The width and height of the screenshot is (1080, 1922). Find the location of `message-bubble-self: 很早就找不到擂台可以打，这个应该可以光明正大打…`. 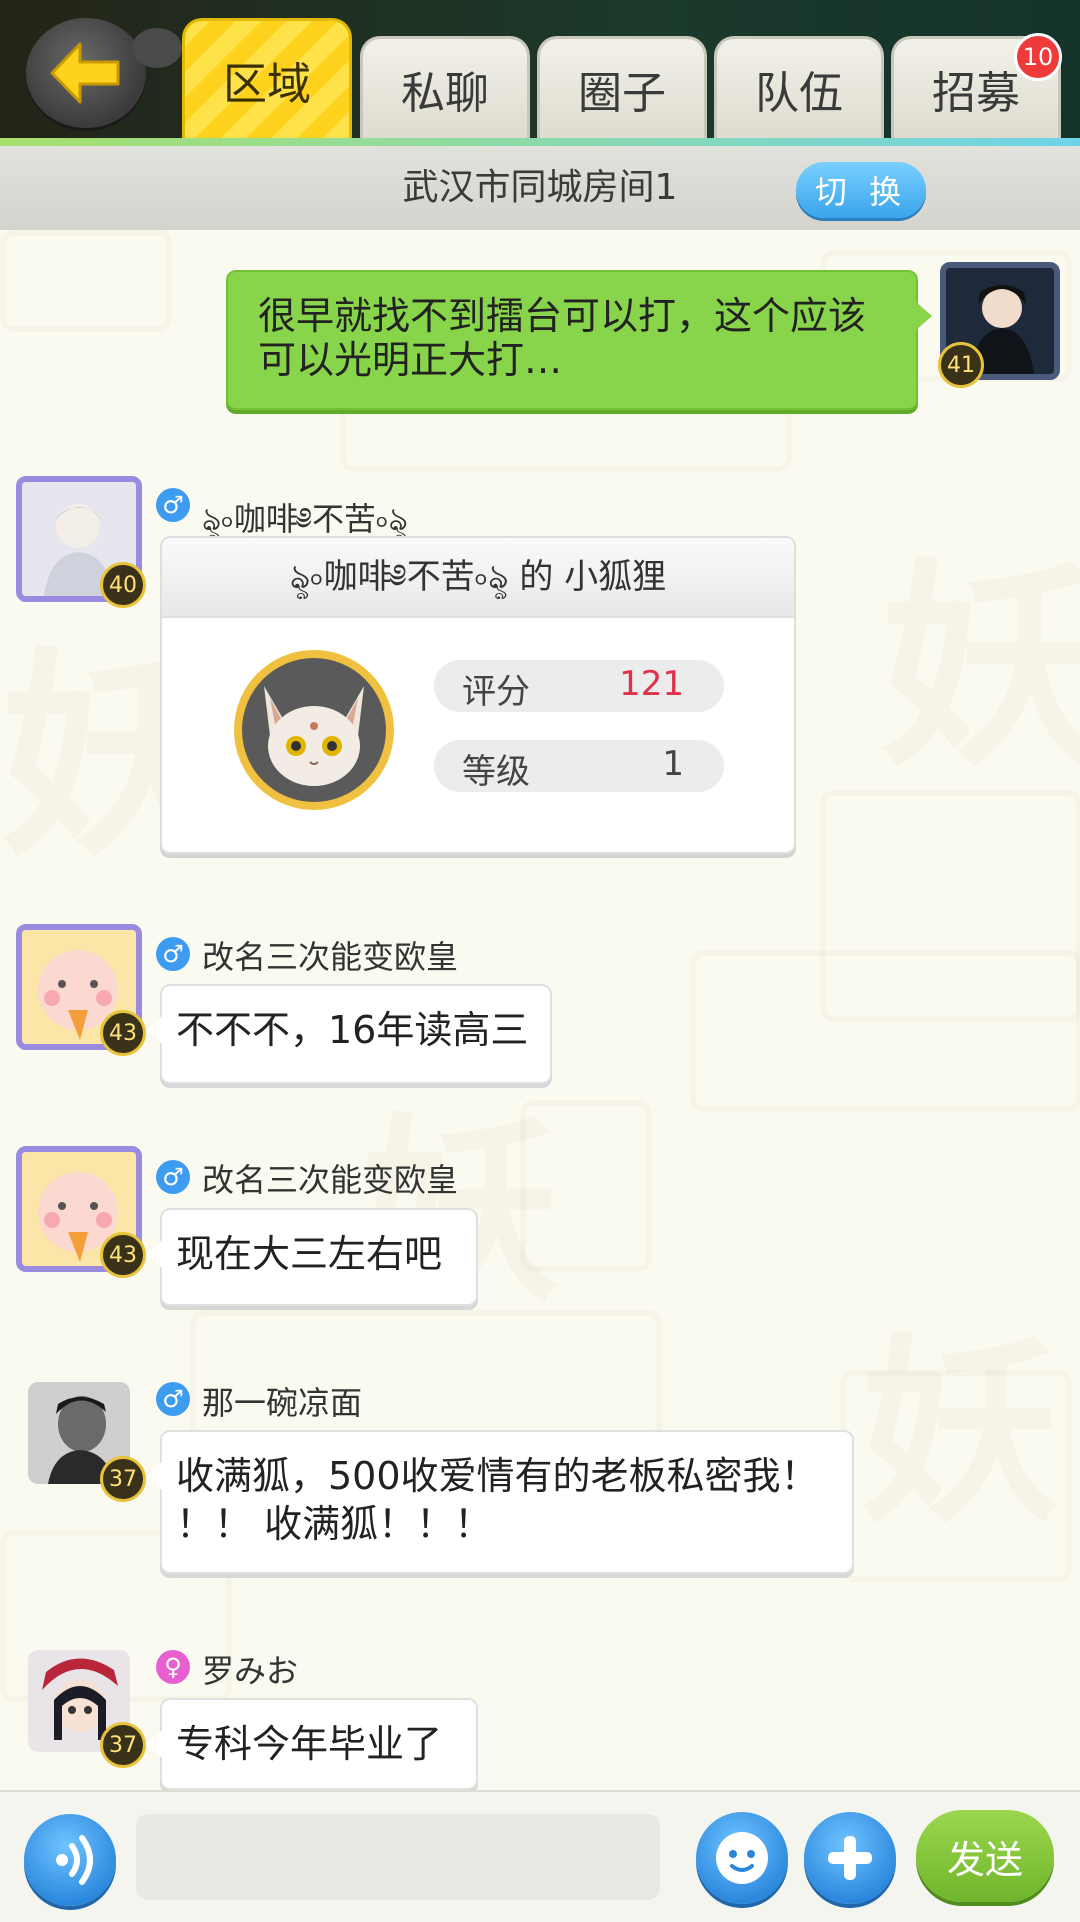

message-bubble-self: 很早就找不到擂台可以打，这个应该可以光明正大打… is located at coordinates (579, 340).